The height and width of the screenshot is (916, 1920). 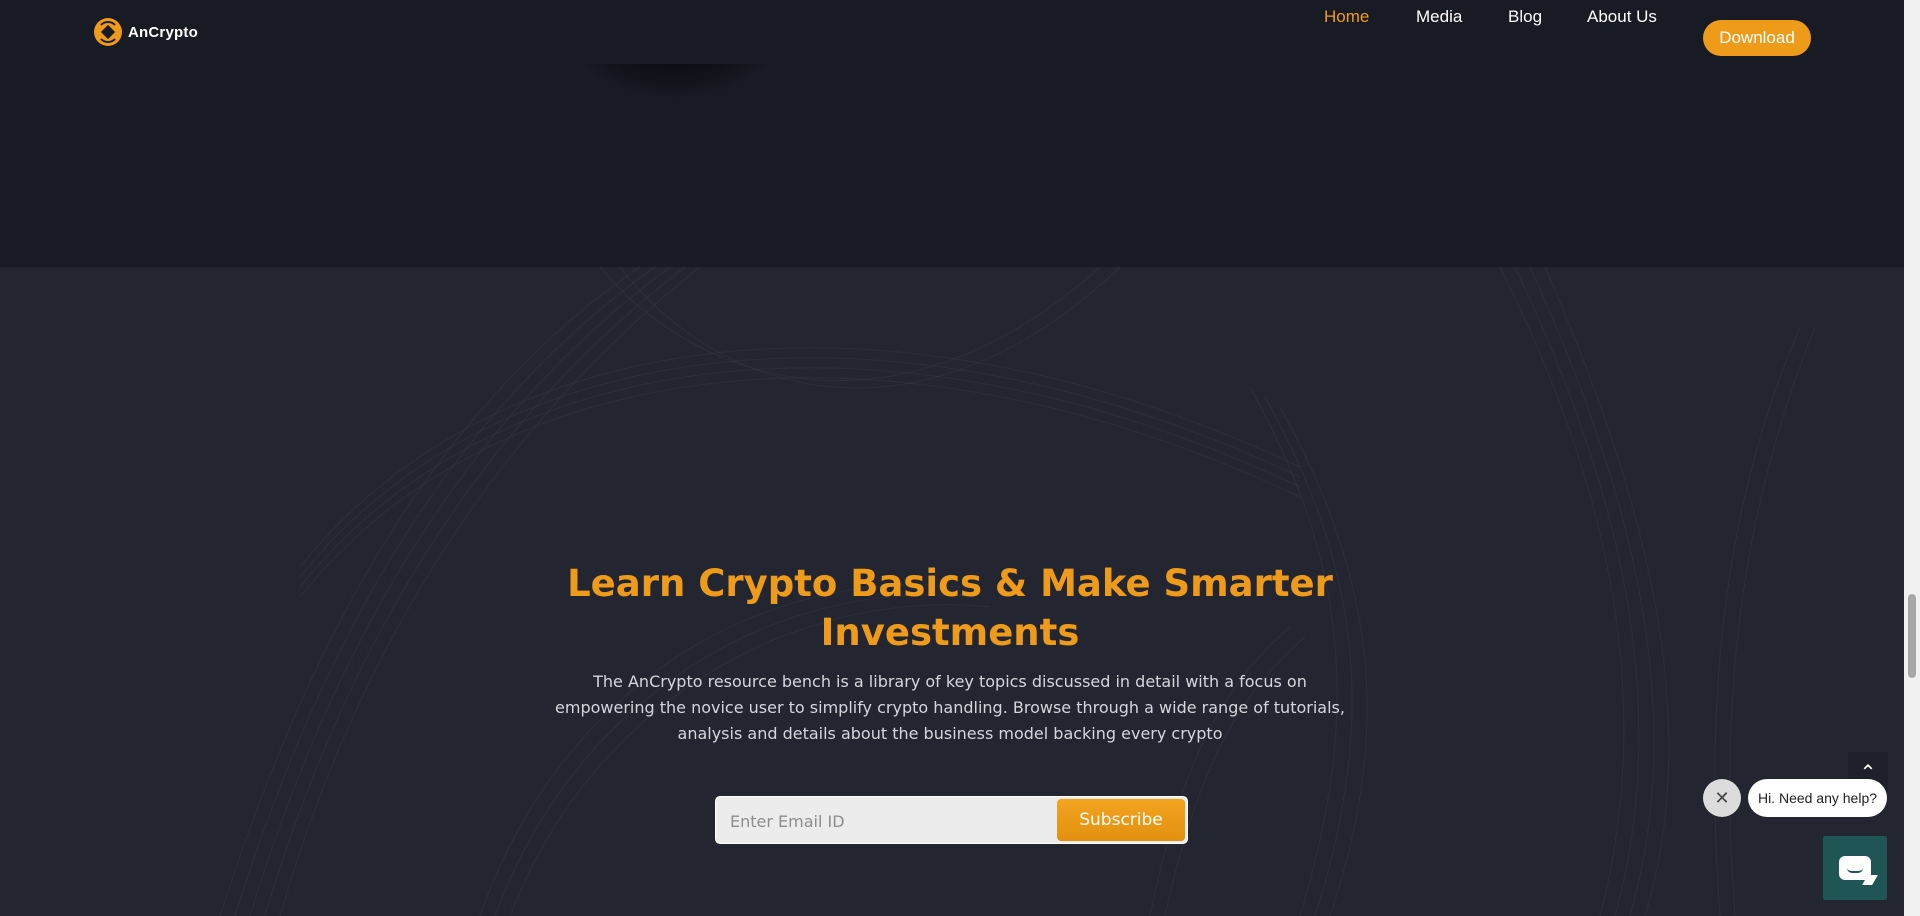 What do you see at coordinates (1622, 17) in the screenshot?
I see `nav-about-us: About Us` at bounding box center [1622, 17].